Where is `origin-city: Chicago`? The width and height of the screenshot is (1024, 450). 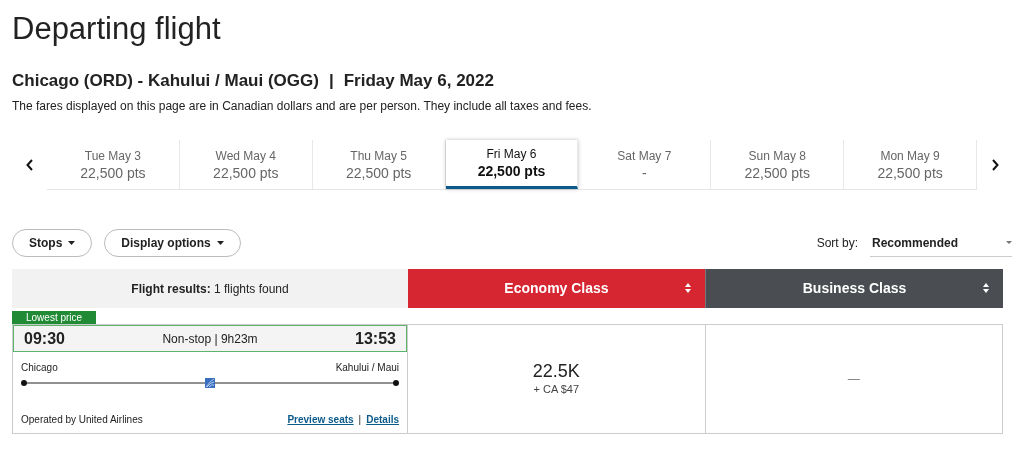
origin-city: Chicago is located at coordinates (39, 368).